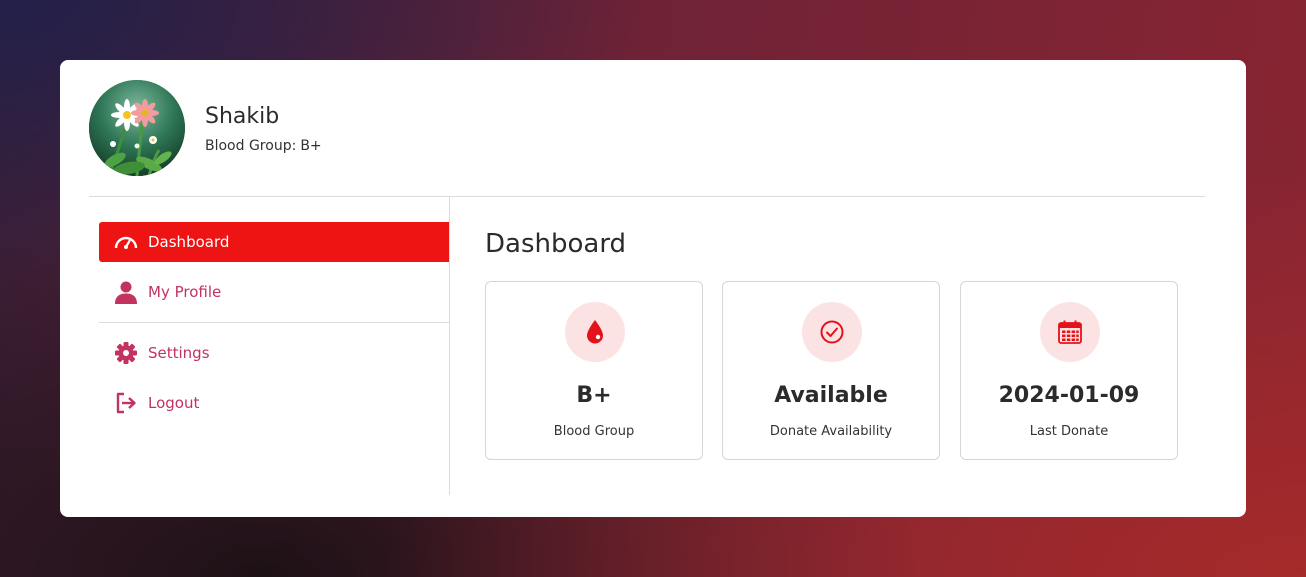 This screenshot has width=1306, height=577. I want to click on blood-group-label: Blood Group:, so click(251, 146).